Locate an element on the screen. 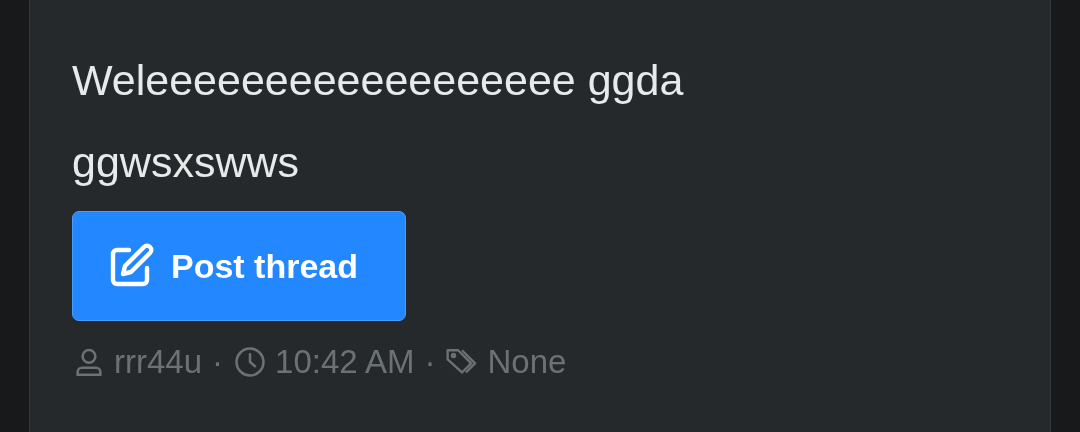 The width and height of the screenshot is (1080, 432). clock-icon is located at coordinates (250, 362).